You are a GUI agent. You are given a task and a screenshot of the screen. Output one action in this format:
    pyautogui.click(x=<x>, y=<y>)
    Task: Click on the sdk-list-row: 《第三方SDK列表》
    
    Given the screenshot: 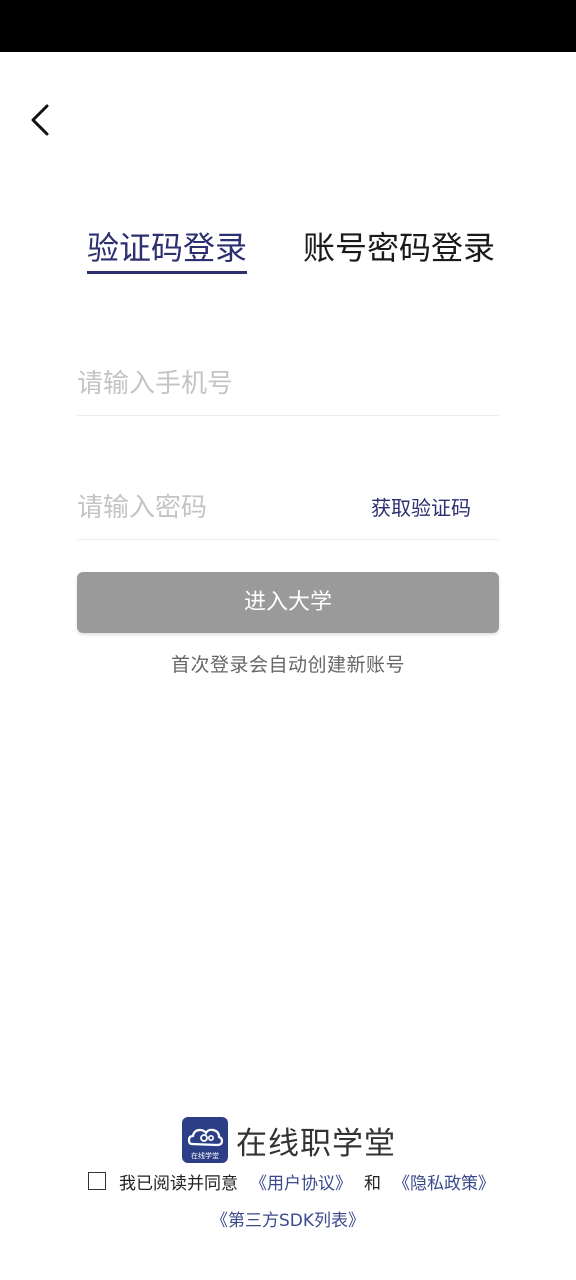 What is the action you would take?
    pyautogui.click(x=288, y=1218)
    